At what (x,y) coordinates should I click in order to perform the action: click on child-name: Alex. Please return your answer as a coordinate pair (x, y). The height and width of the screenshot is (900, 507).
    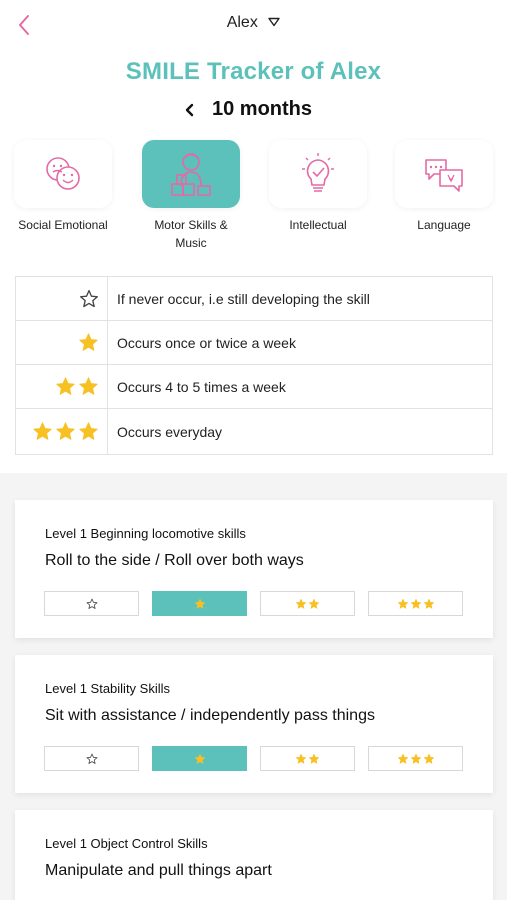
    Looking at the image, I should click on (242, 23).